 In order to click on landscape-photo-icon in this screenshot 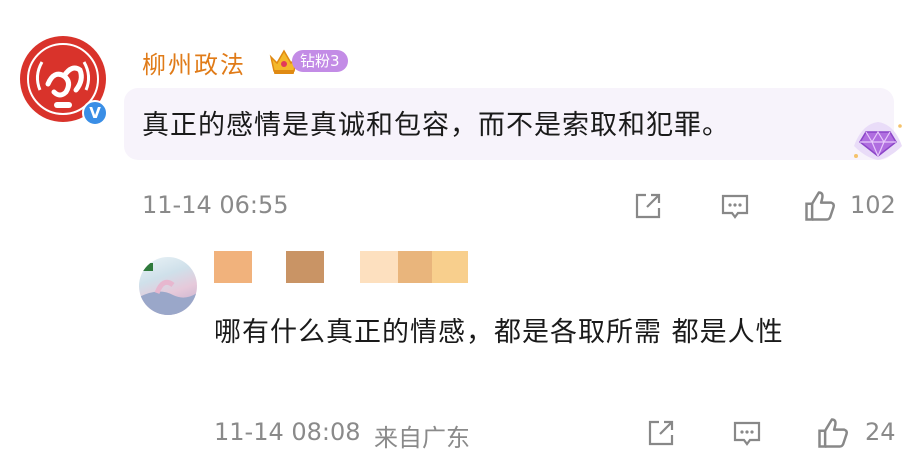, I will do `click(168, 289)`.